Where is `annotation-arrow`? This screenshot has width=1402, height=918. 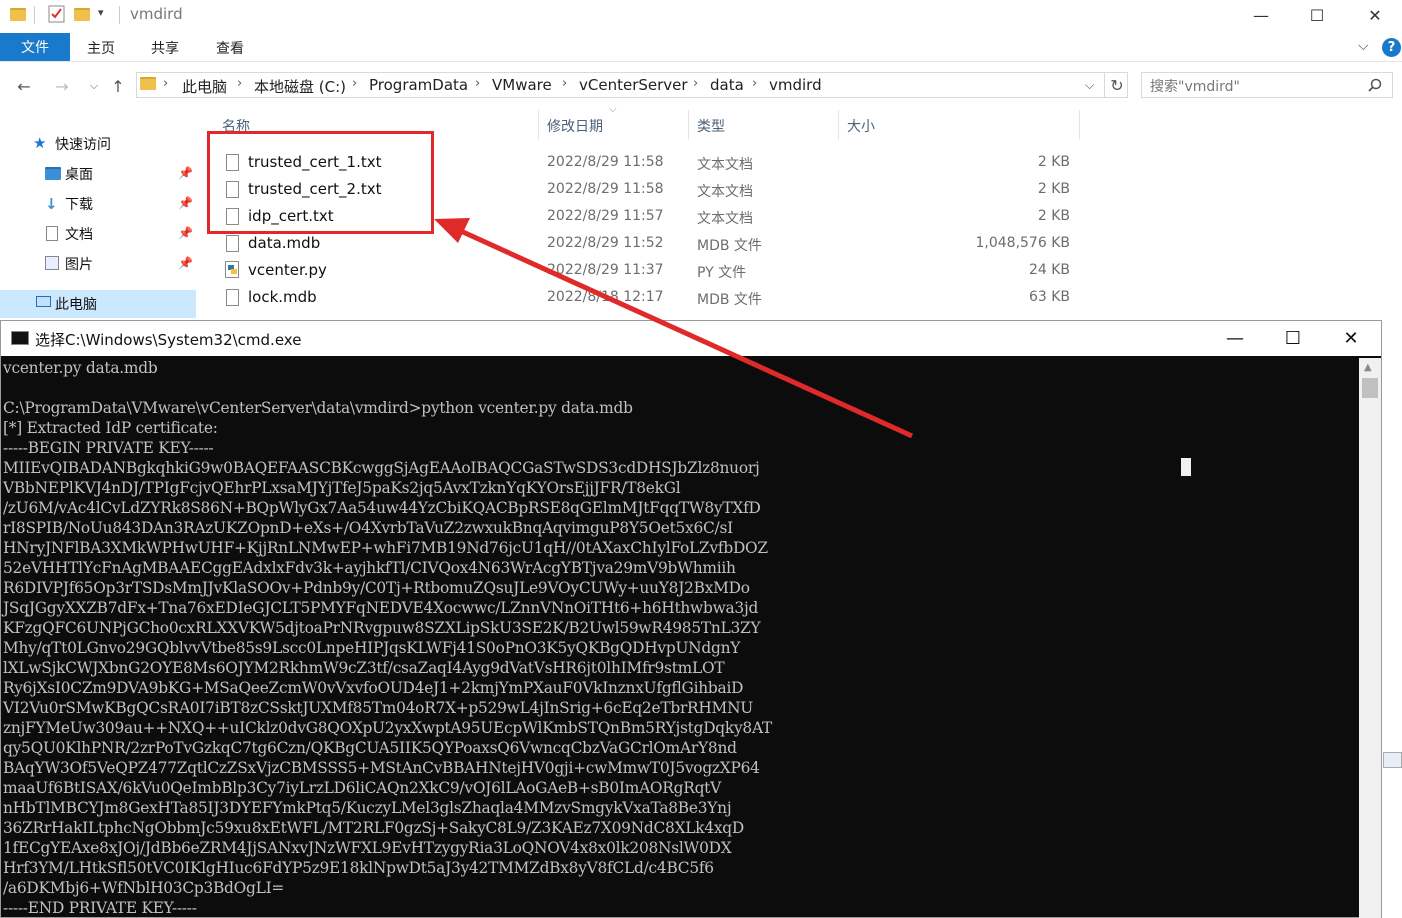 annotation-arrow is located at coordinates (674, 328).